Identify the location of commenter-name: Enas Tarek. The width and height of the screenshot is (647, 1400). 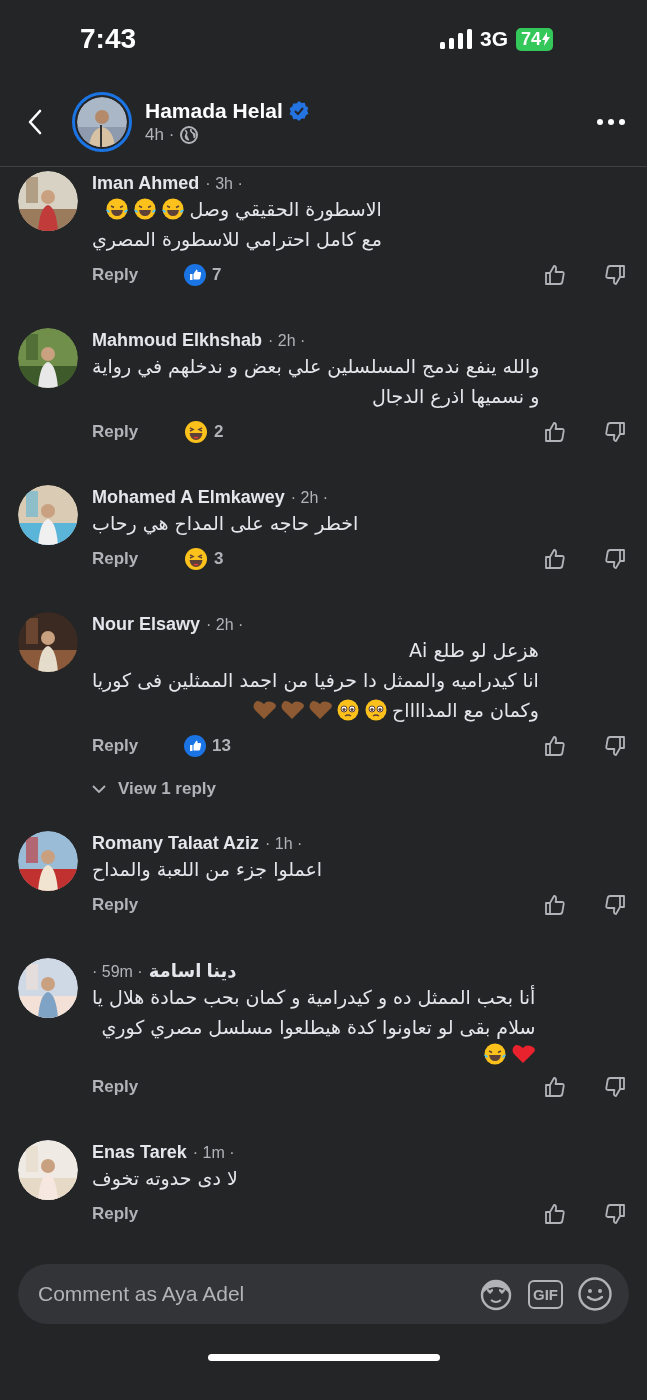
(139, 1152).